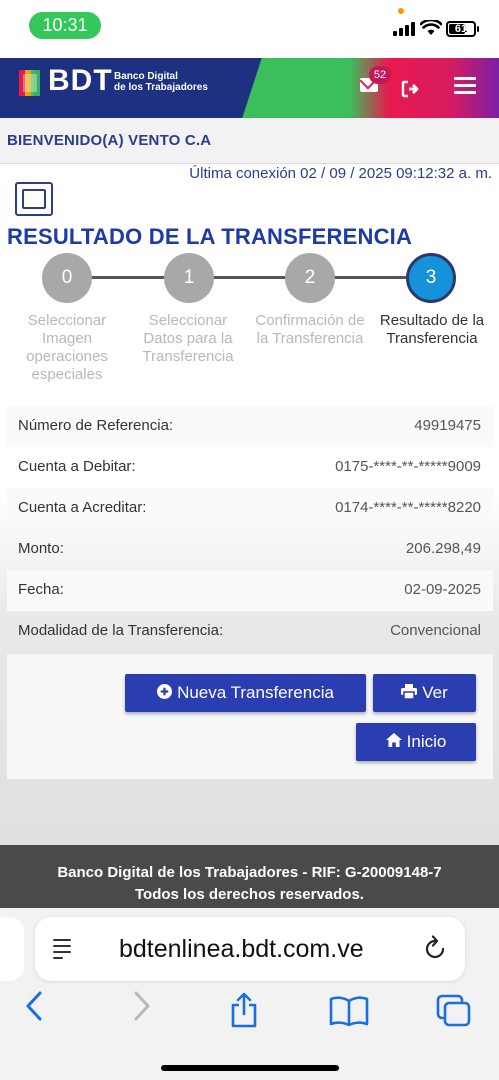 The image size is (499, 1080). I want to click on step-circle-0: 0, so click(67, 278).